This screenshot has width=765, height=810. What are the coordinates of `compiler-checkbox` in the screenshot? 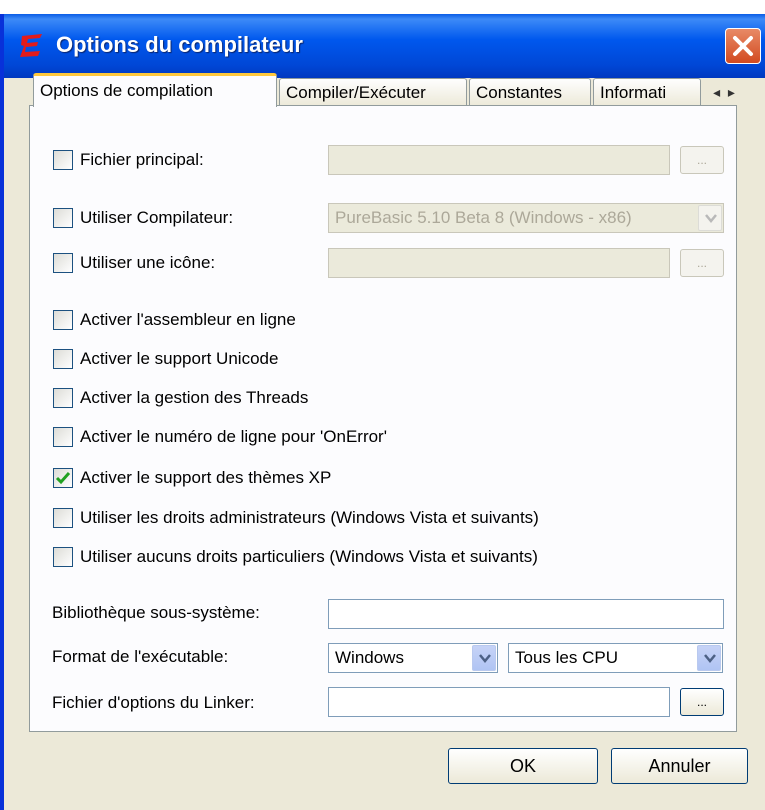 It's located at (63, 218).